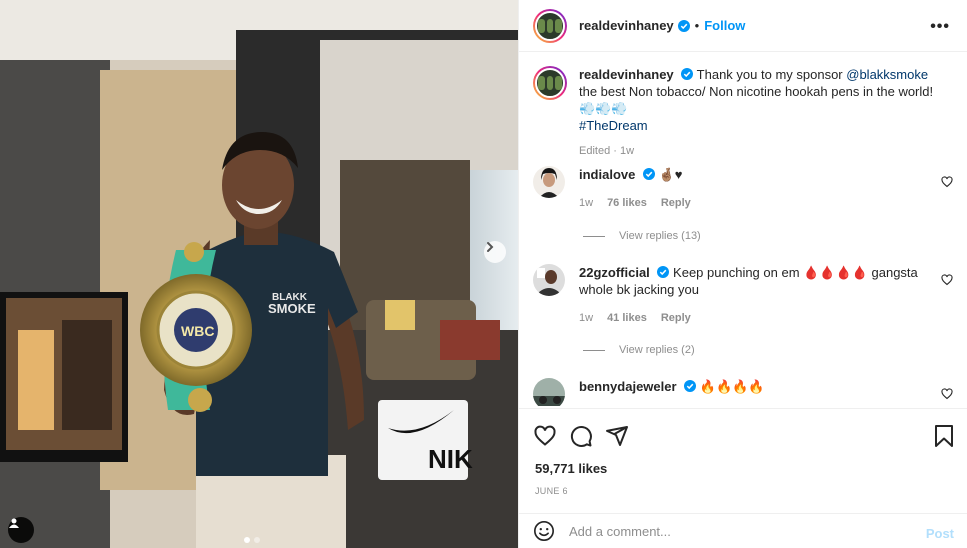 This screenshot has height=548, width=967. I want to click on heart-icon, so click(545, 436).